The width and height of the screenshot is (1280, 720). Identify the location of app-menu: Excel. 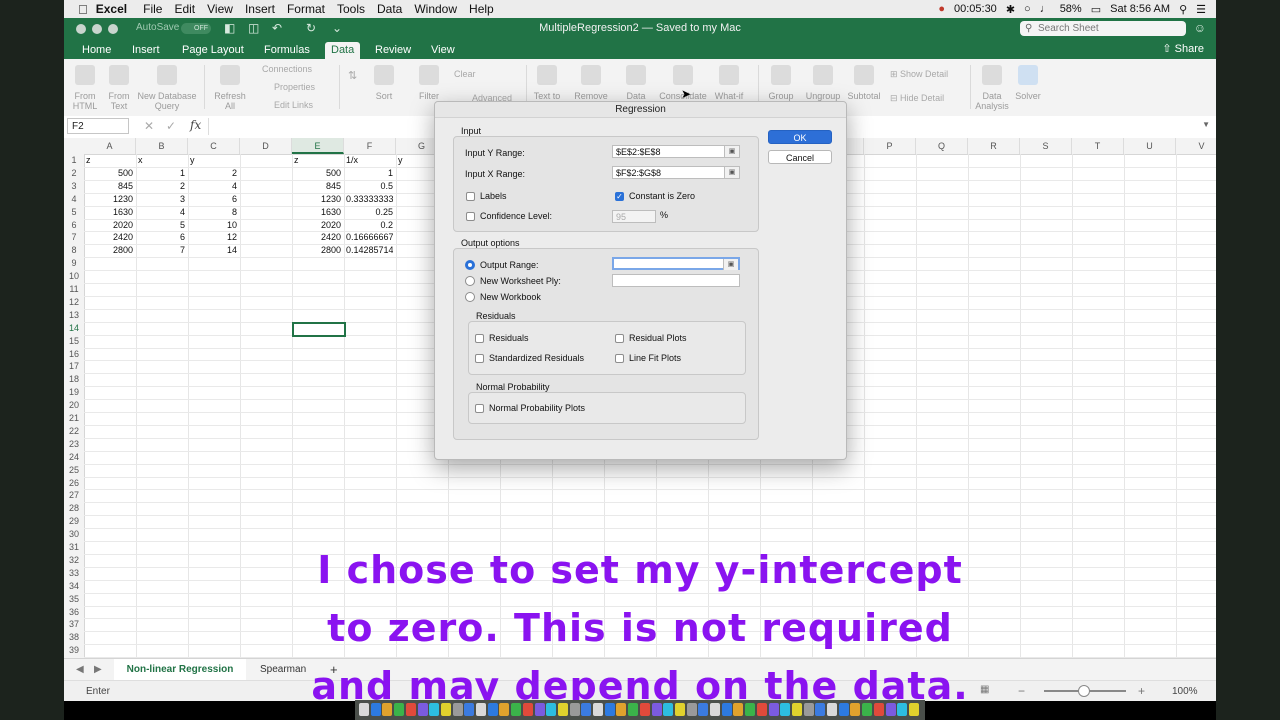
(111, 9).